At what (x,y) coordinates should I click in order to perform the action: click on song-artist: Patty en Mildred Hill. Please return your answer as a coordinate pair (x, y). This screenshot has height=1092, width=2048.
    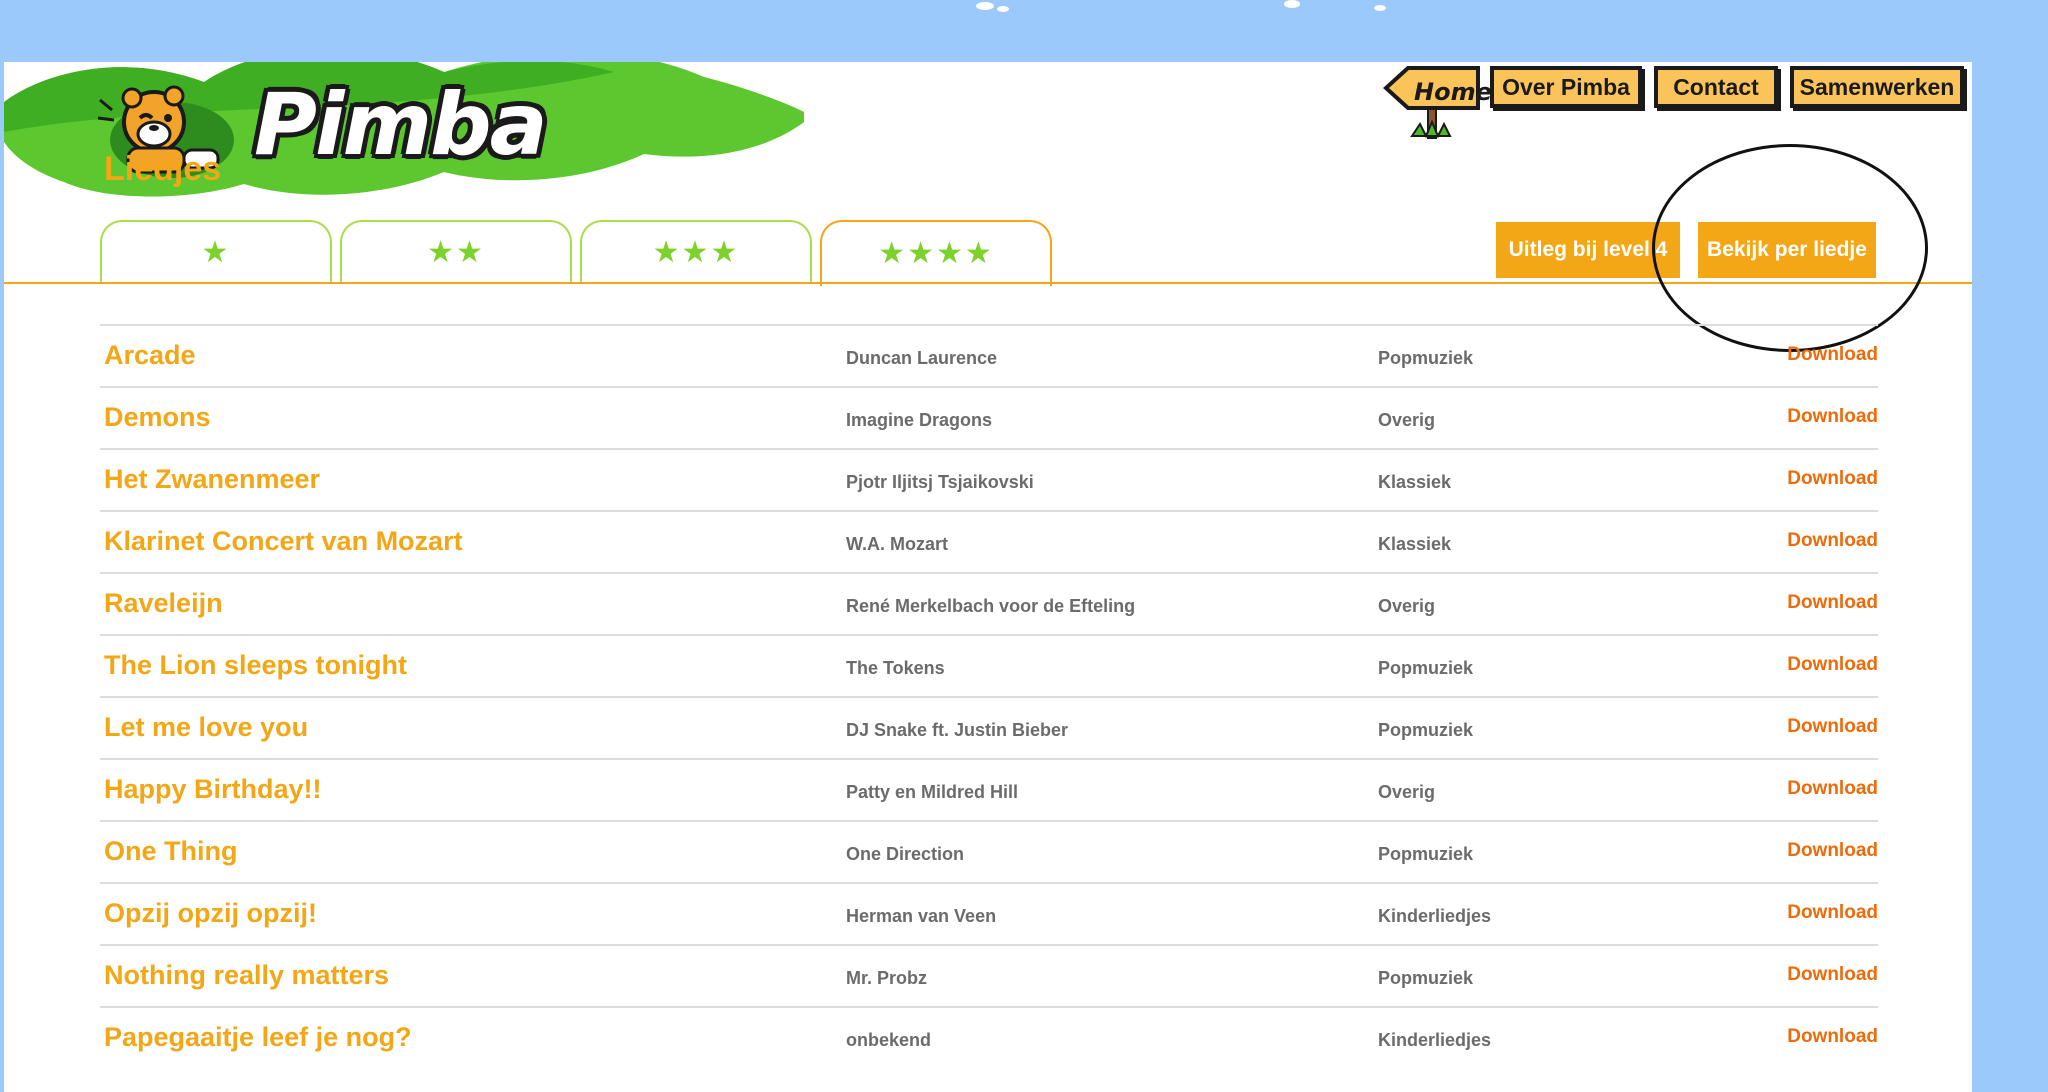
    Looking at the image, I should click on (932, 792).